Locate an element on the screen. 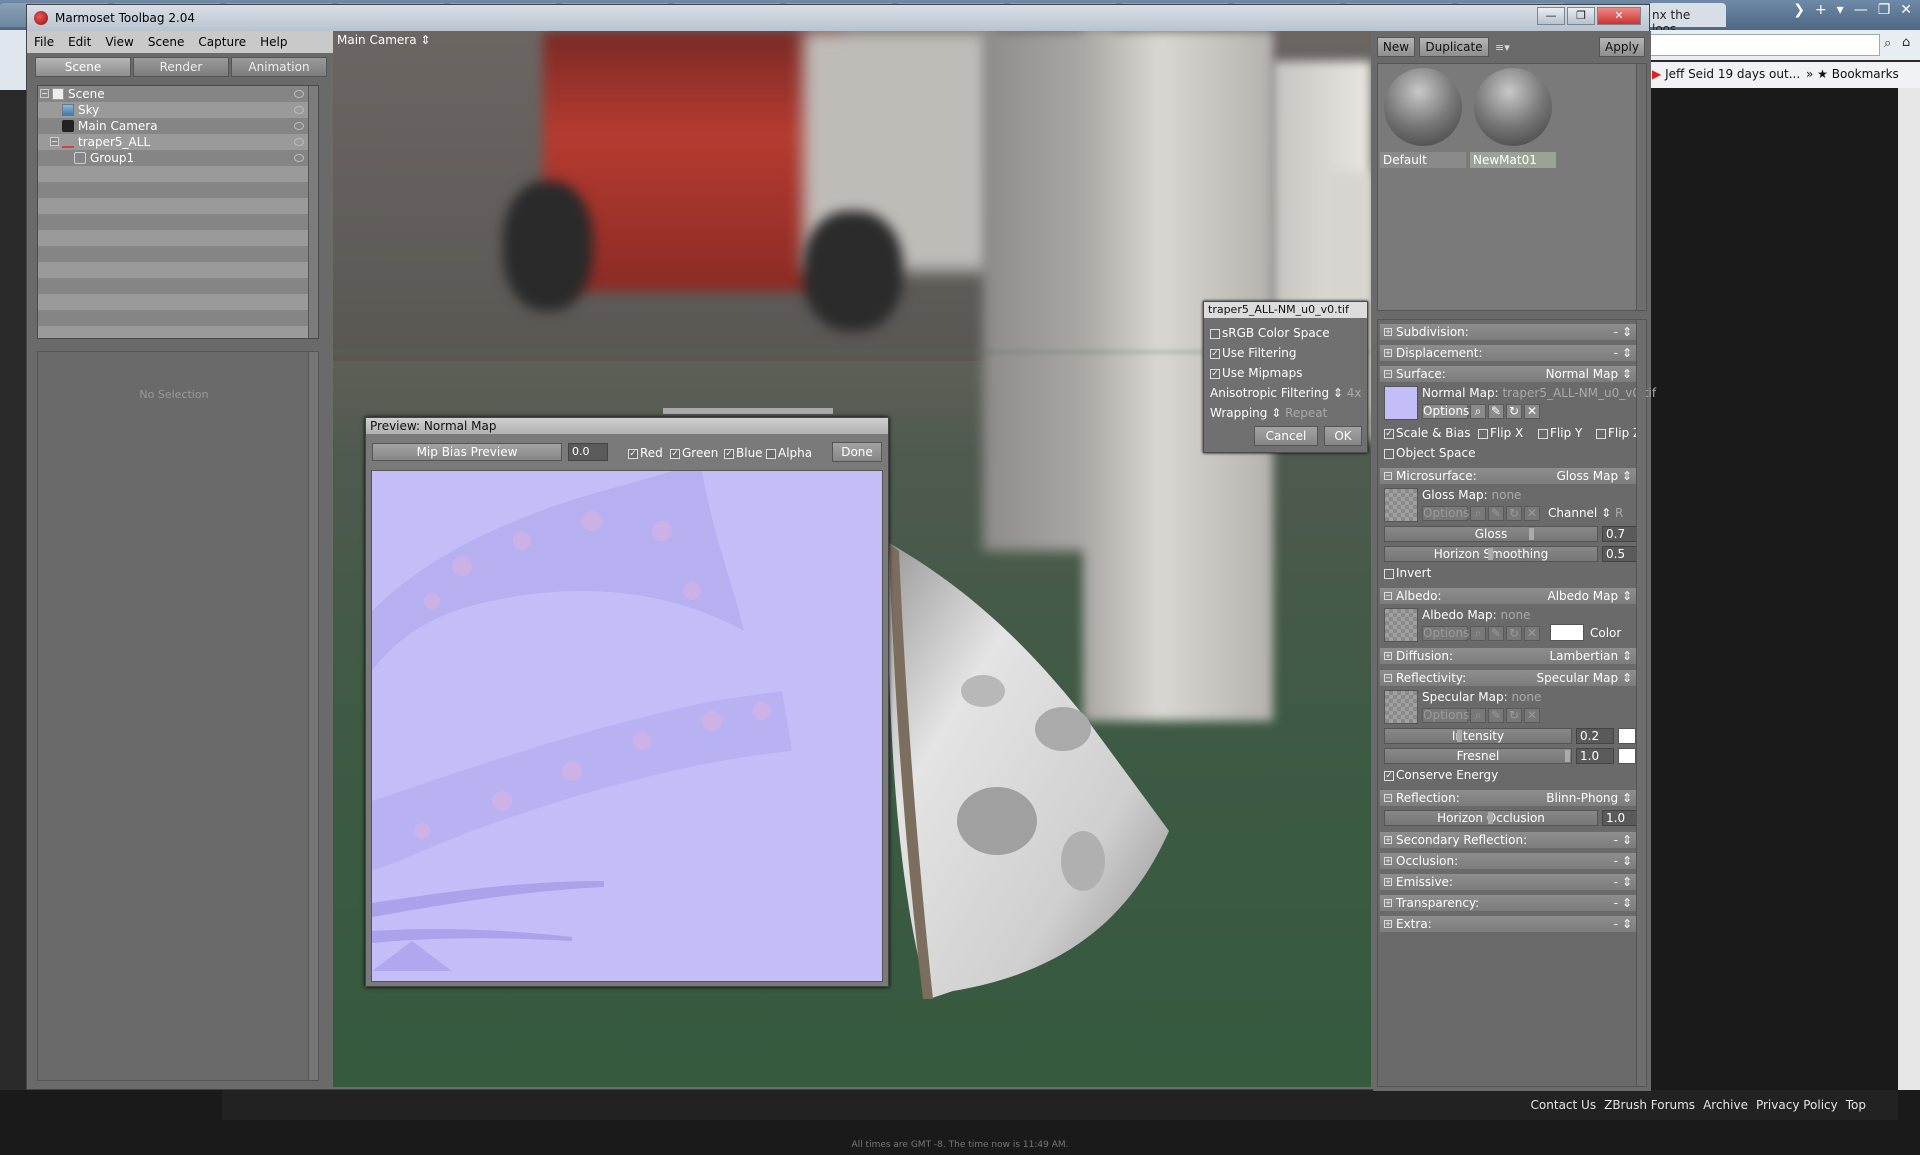 This screenshot has height=1155, width=1920. footer-link-contact: Contact Us is located at coordinates (1564, 1105).